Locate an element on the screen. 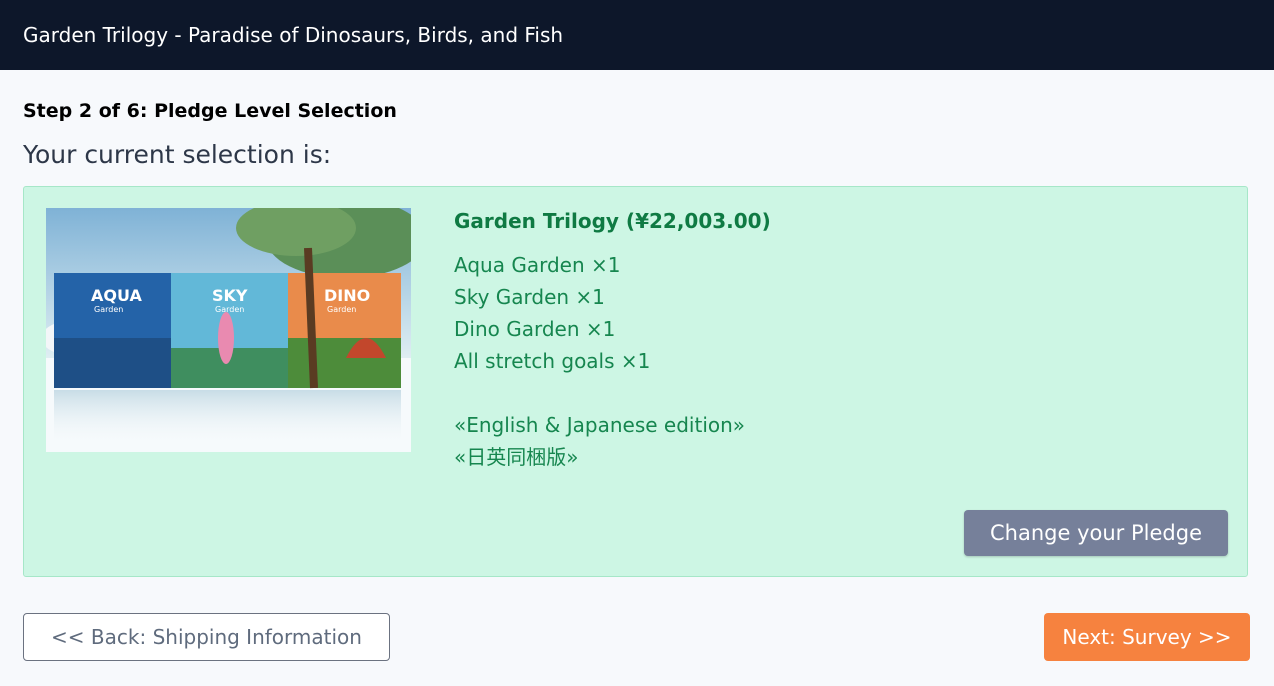  edition-japanese: «日英同梱版» is located at coordinates (516, 457).